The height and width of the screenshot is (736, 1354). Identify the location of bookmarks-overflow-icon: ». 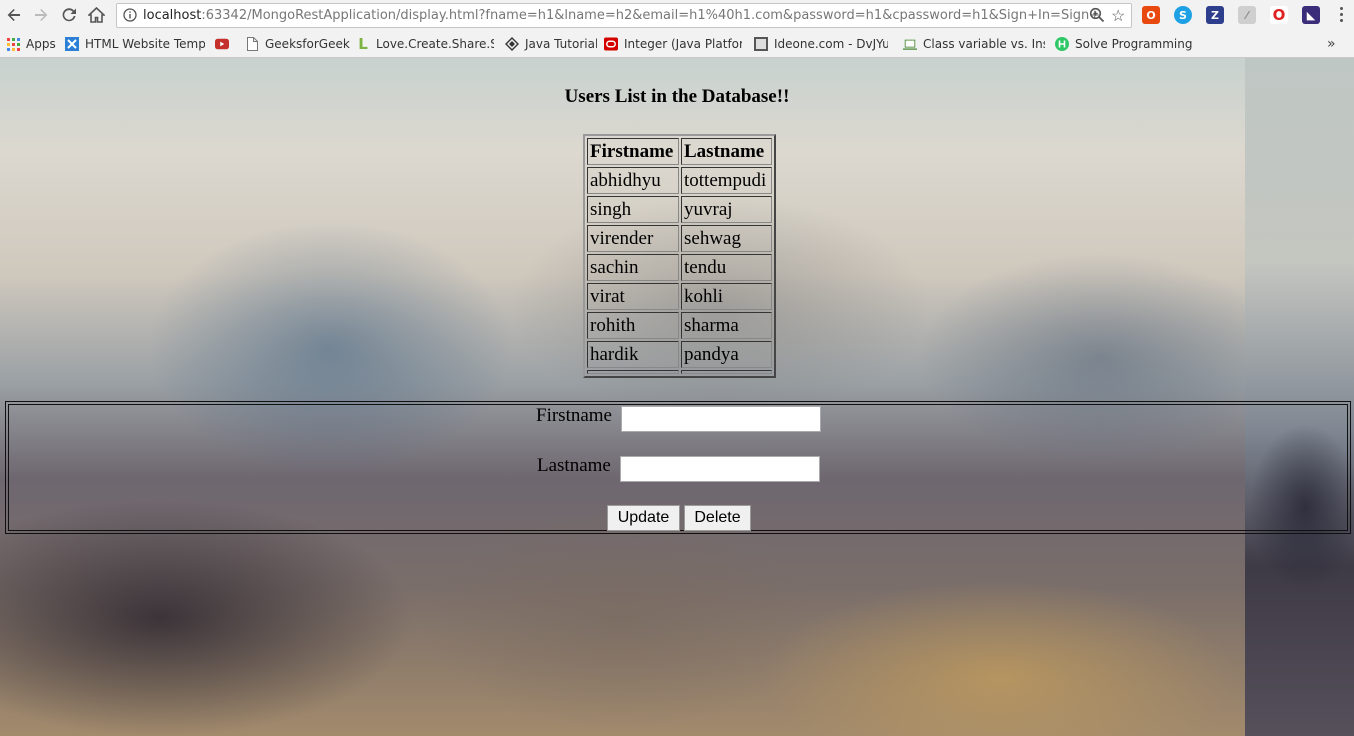
(1331, 44).